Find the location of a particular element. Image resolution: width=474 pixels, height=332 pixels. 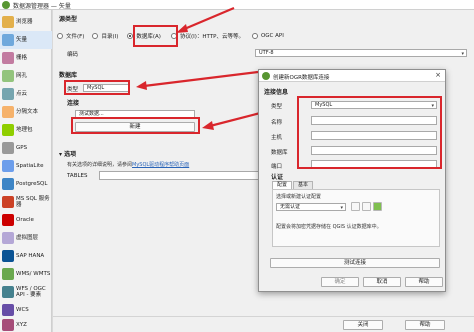

spatialite-icon is located at coordinates (8, 166).